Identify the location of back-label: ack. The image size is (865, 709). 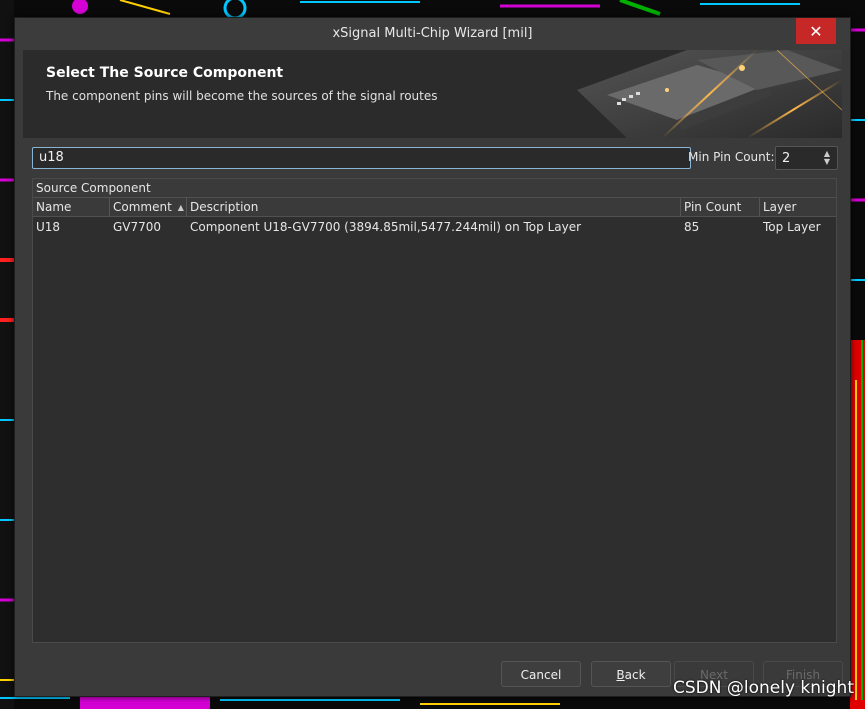
(635, 675).